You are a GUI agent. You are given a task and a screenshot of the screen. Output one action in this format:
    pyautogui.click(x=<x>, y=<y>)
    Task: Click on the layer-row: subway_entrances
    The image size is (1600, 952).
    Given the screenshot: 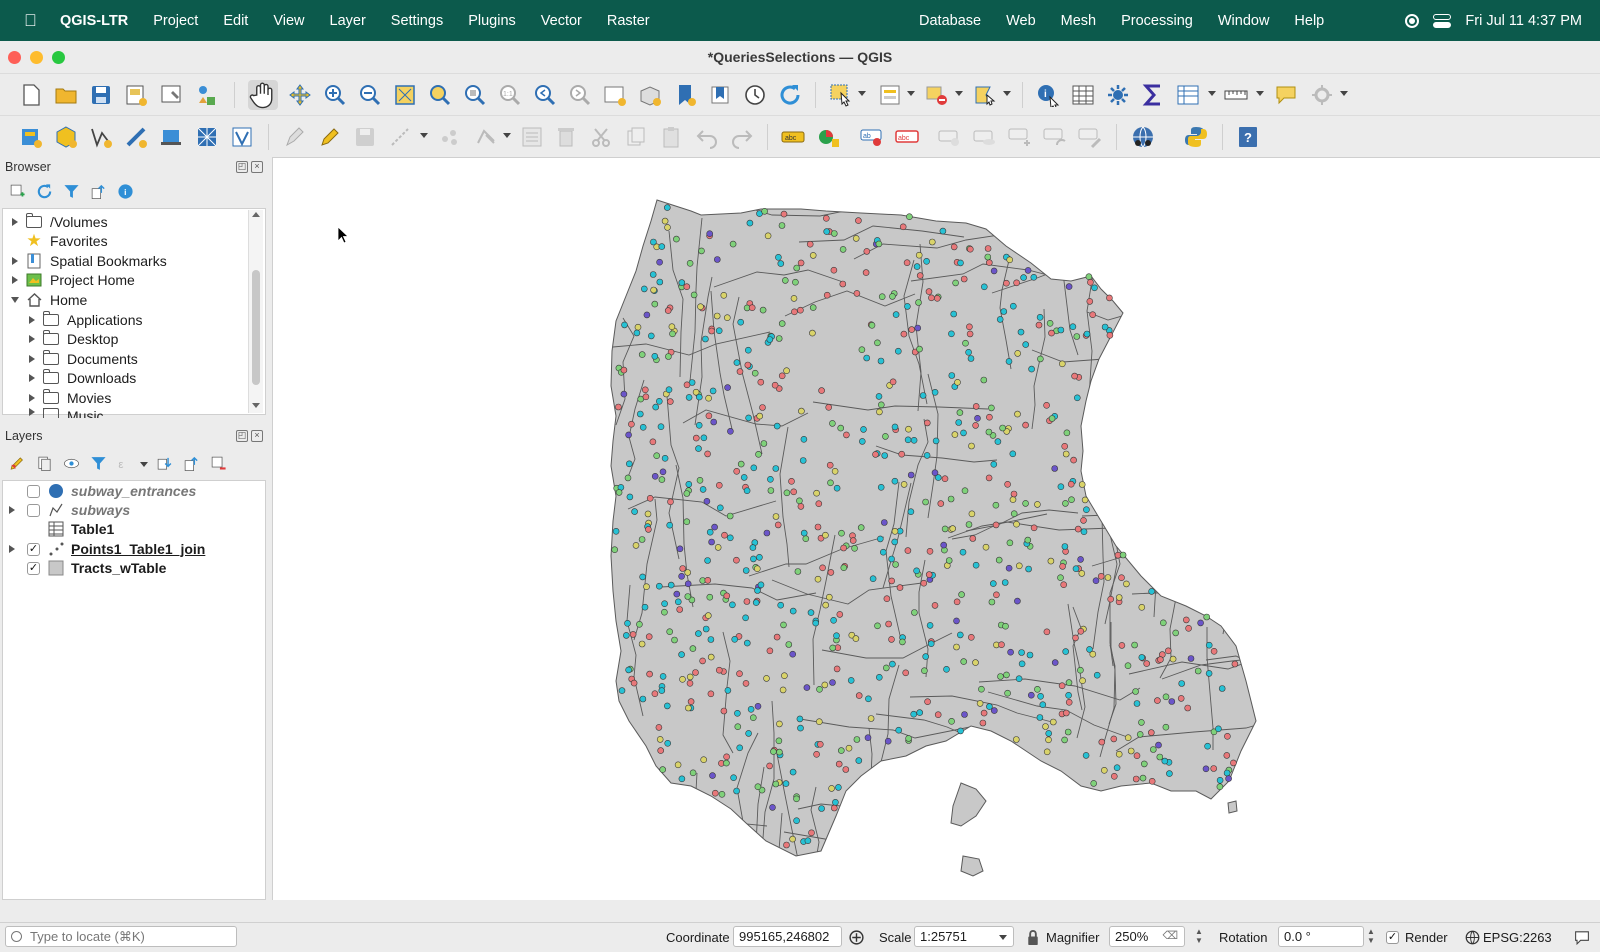 What is the action you would take?
    pyautogui.click(x=131, y=491)
    